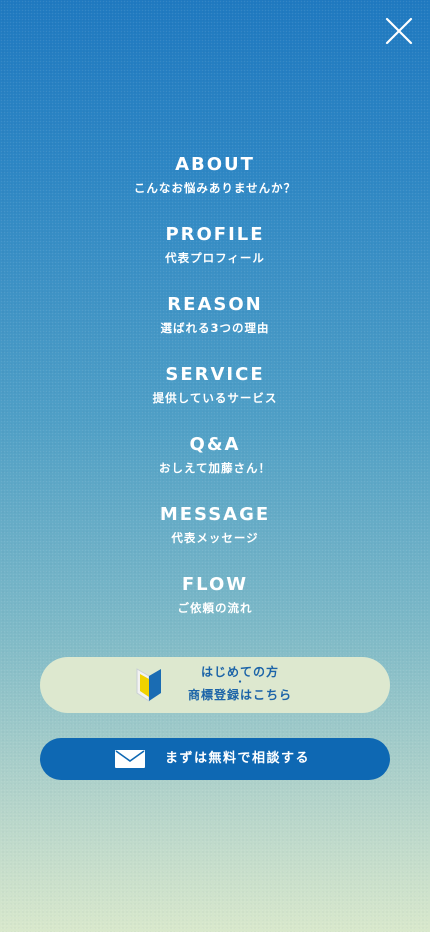 The height and width of the screenshot is (932, 430). What do you see at coordinates (215, 374) in the screenshot?
I see `menu-item-title: SERVICE` at bounding box center [215, 374].